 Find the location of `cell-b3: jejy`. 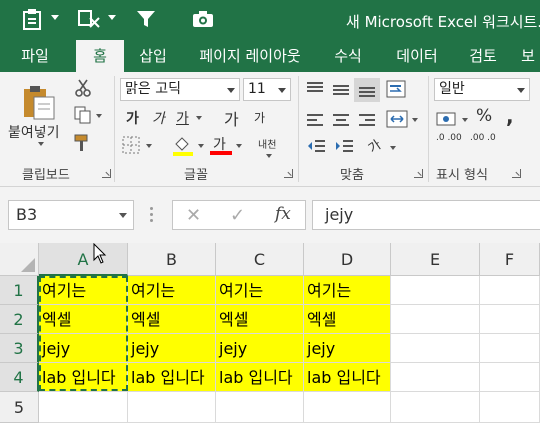

cell-b3: jejy is located at coordinates (172, 348).